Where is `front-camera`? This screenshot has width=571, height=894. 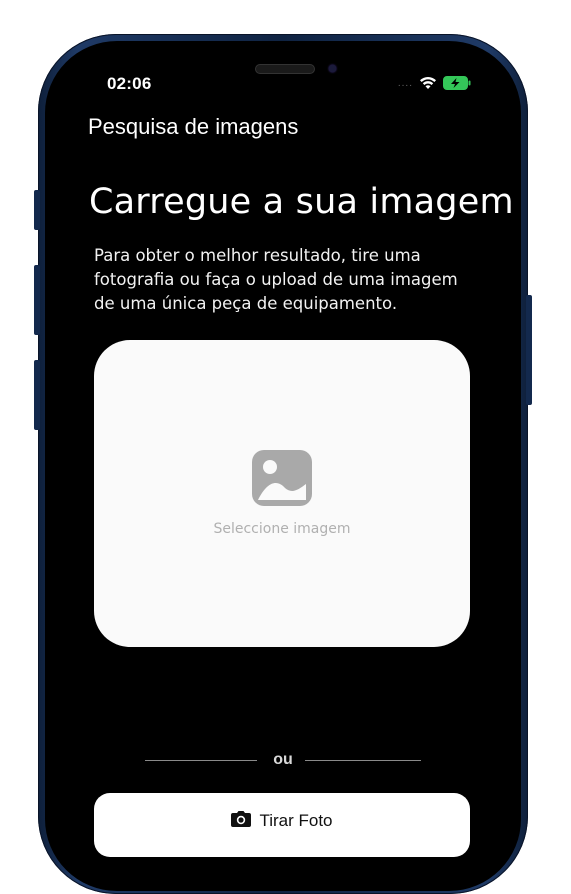
front-camera is located at coordinates (332, 68).